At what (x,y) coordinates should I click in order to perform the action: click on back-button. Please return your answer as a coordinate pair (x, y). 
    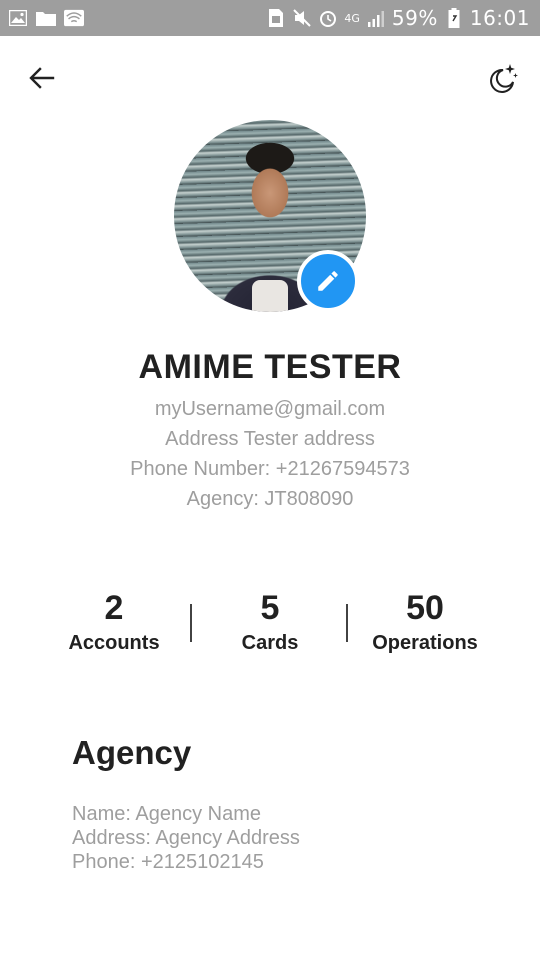
    Looking at the image, I should click on (42, 78).